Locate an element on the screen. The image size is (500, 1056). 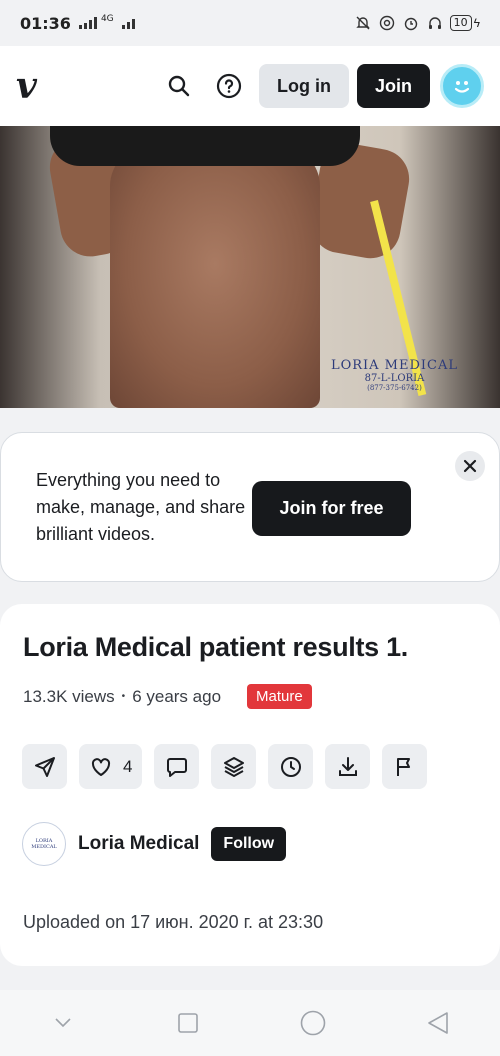
status-left: 01:36 4G is located at coordinates (77, 23).